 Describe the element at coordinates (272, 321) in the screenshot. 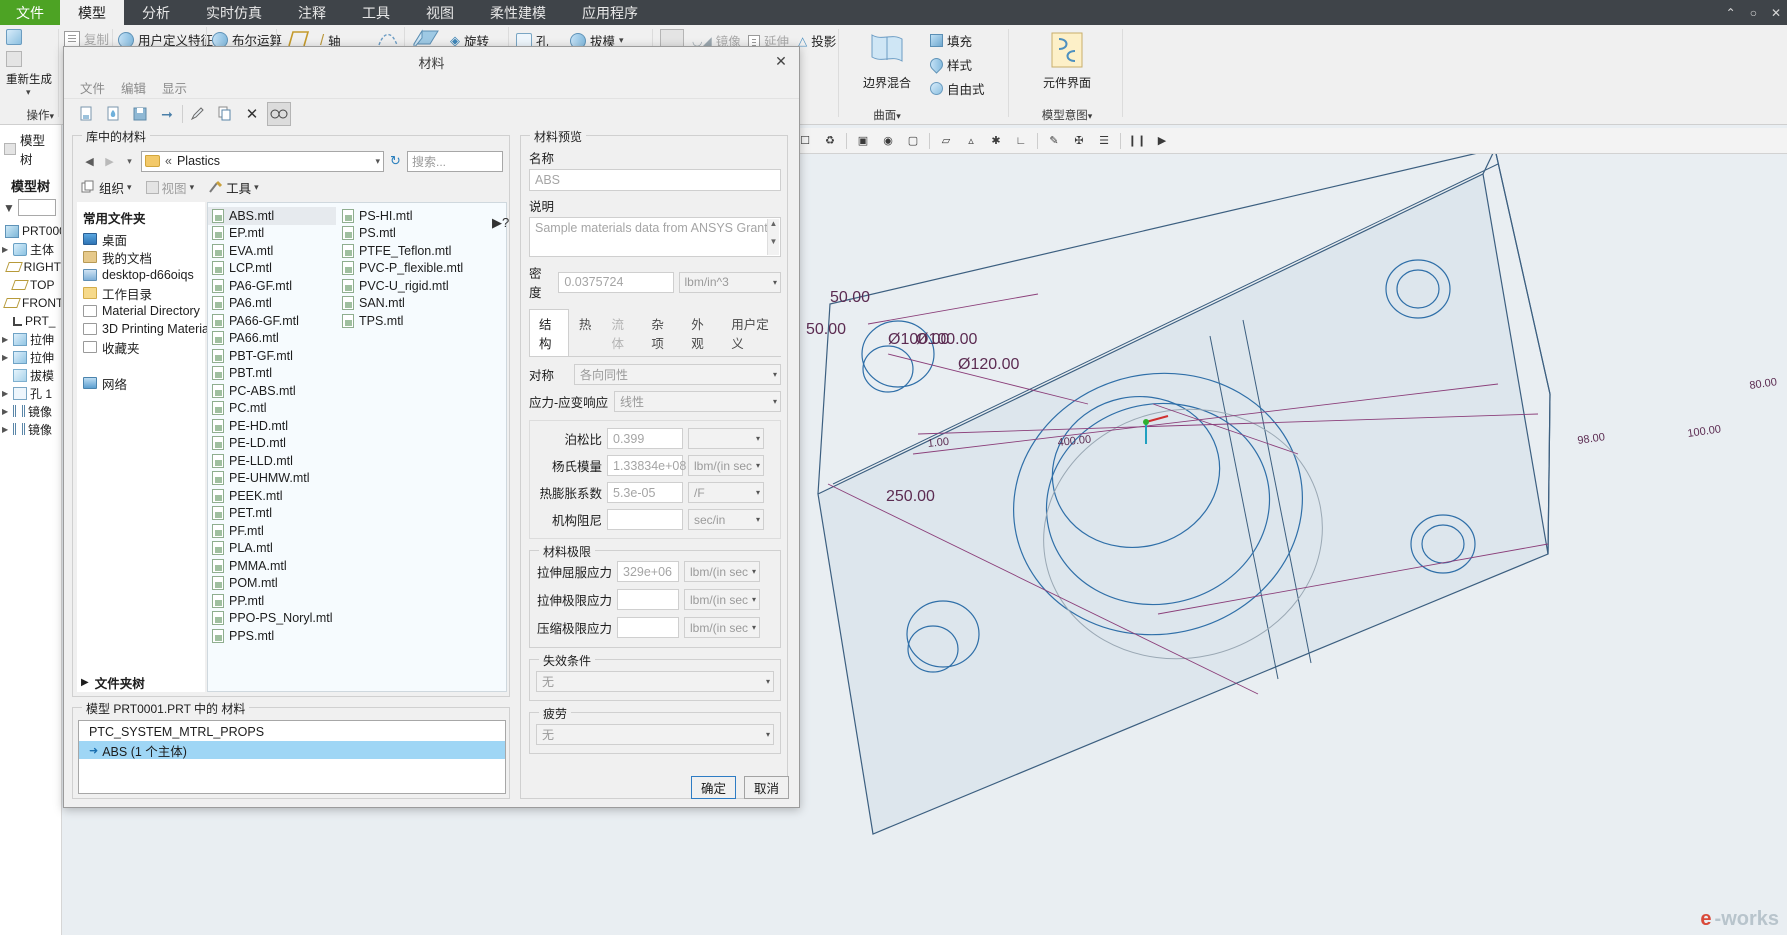

I see `file-item: PA66-GF.mtl` at that location.